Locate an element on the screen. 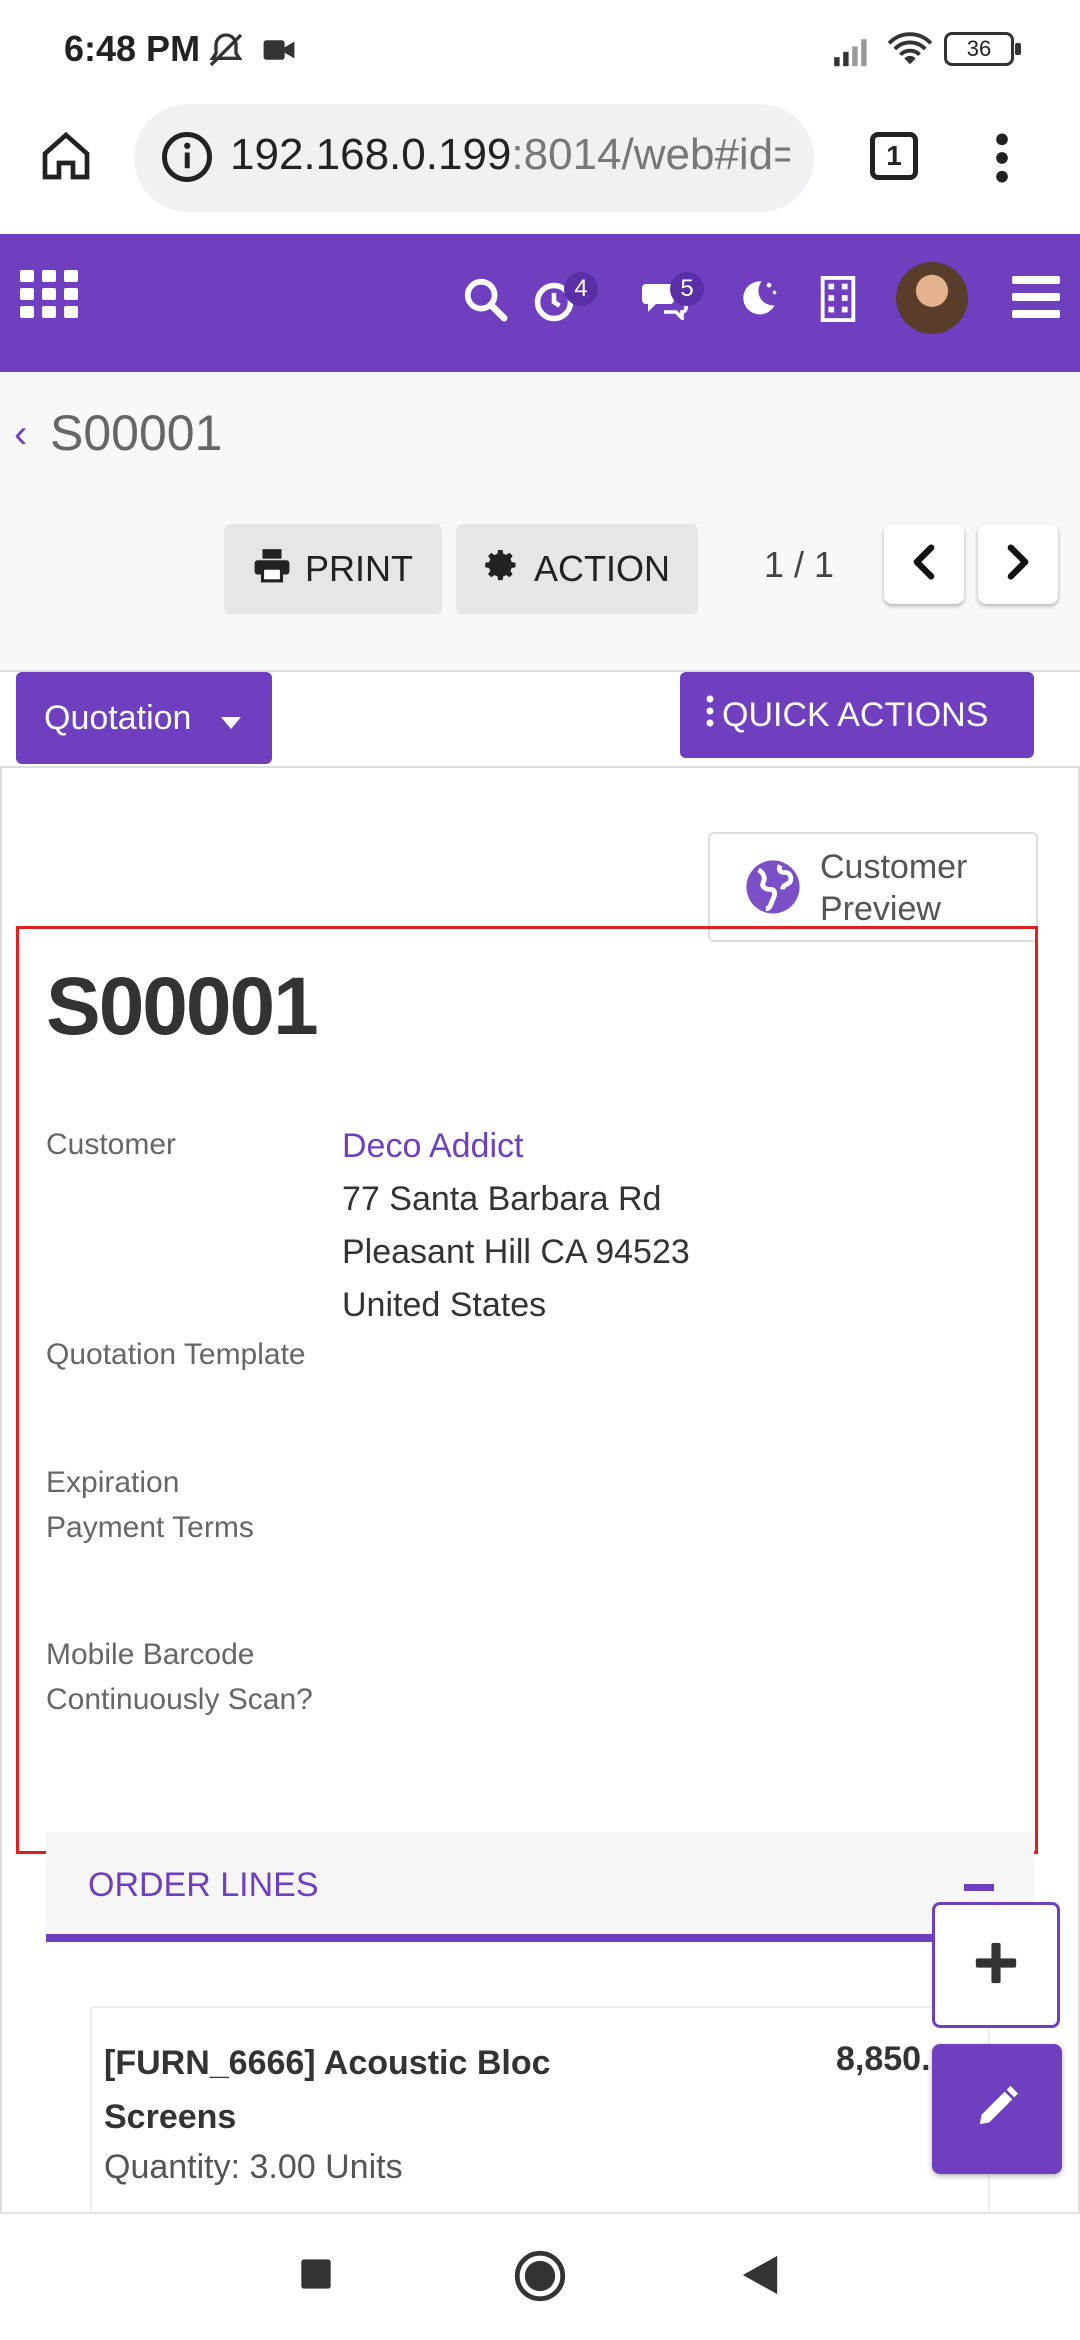 The width and height of the screenshot is (1080, 2340). apps-grid-icon is located at coordinates (49, 296).